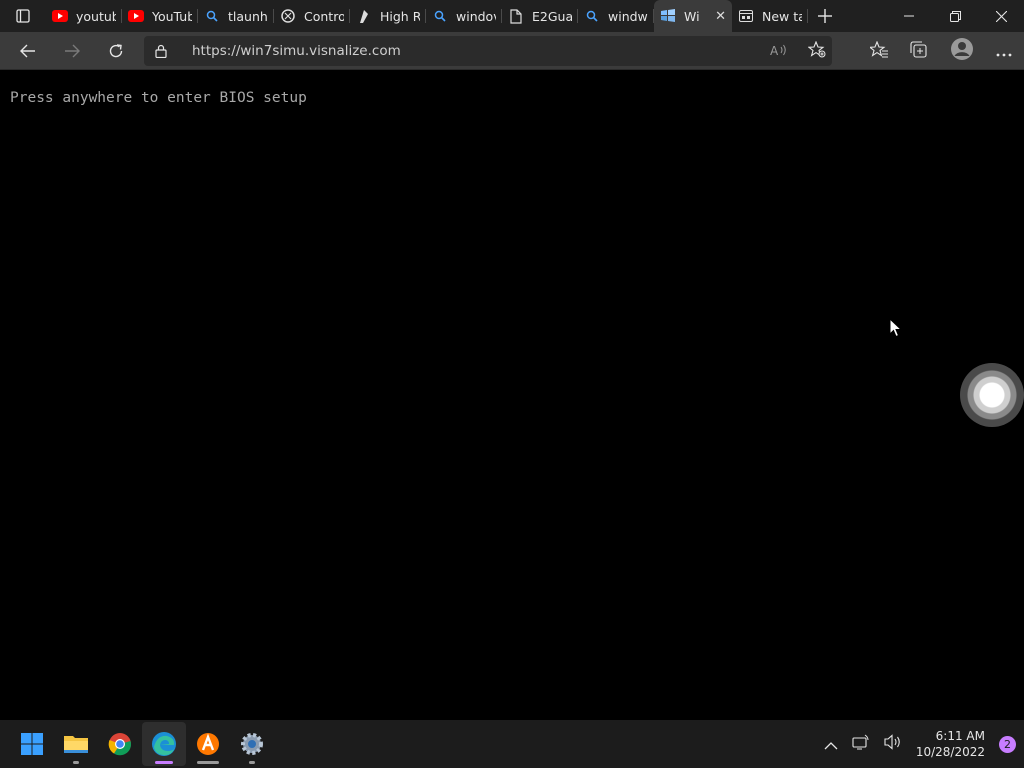 This screenshot has width=1024, height=768. Describe the element at coordinates (172, 16) in the screenshot. I see `tab-label: YouTub` at that location.